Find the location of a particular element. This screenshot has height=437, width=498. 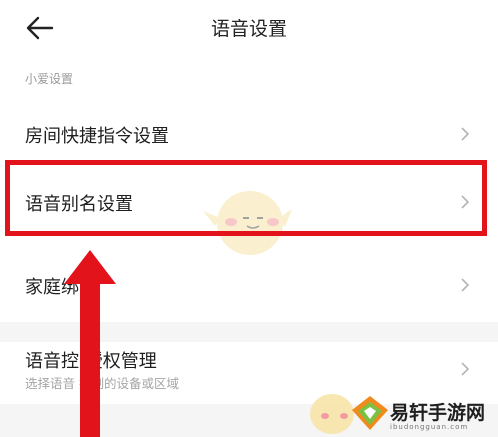

header-bar: 语音设置 is located at coordinates (249, 28).